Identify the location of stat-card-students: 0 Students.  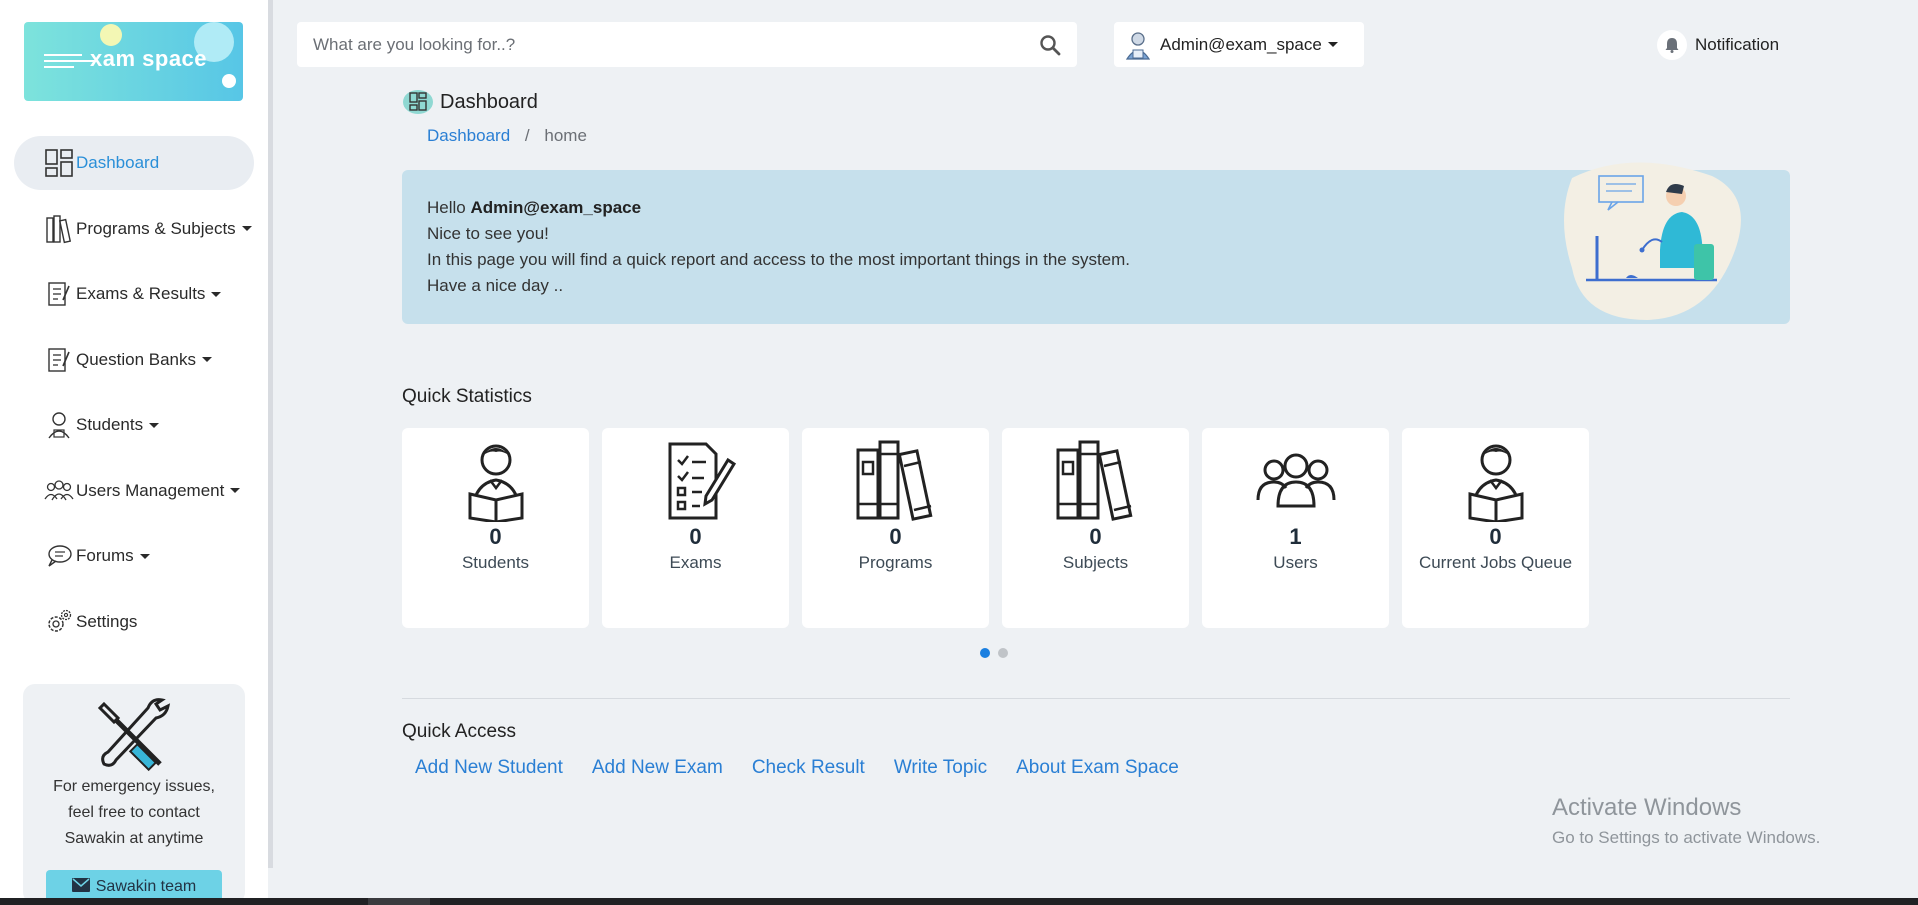
(495, 528).